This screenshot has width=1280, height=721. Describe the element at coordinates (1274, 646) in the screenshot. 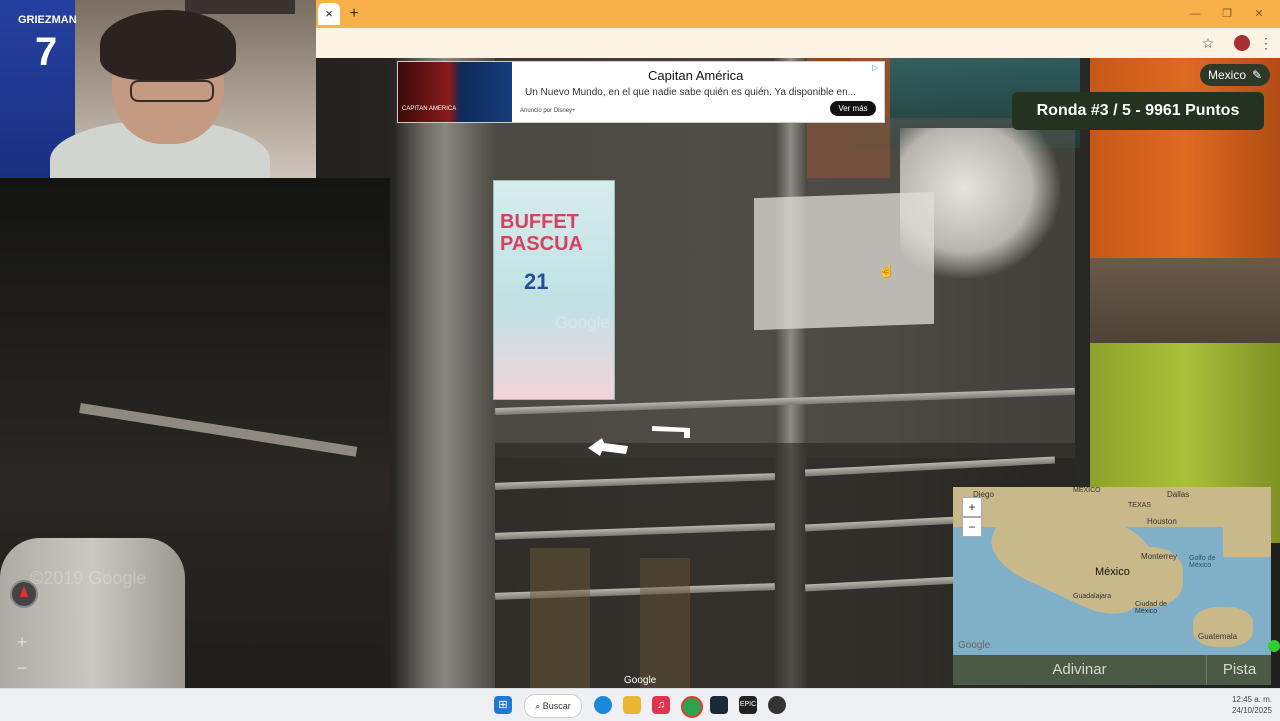

I see `status-dot-icon` at that location.